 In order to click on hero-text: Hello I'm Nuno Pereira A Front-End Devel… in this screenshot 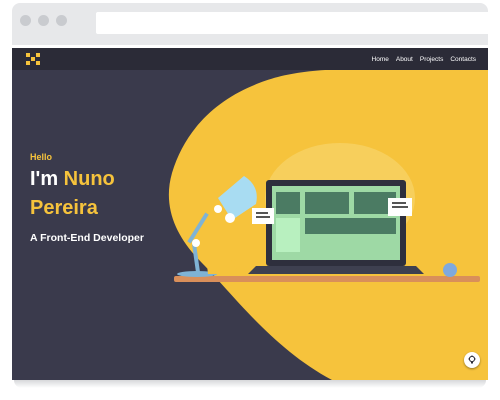, I will do `click(87, 198)`.